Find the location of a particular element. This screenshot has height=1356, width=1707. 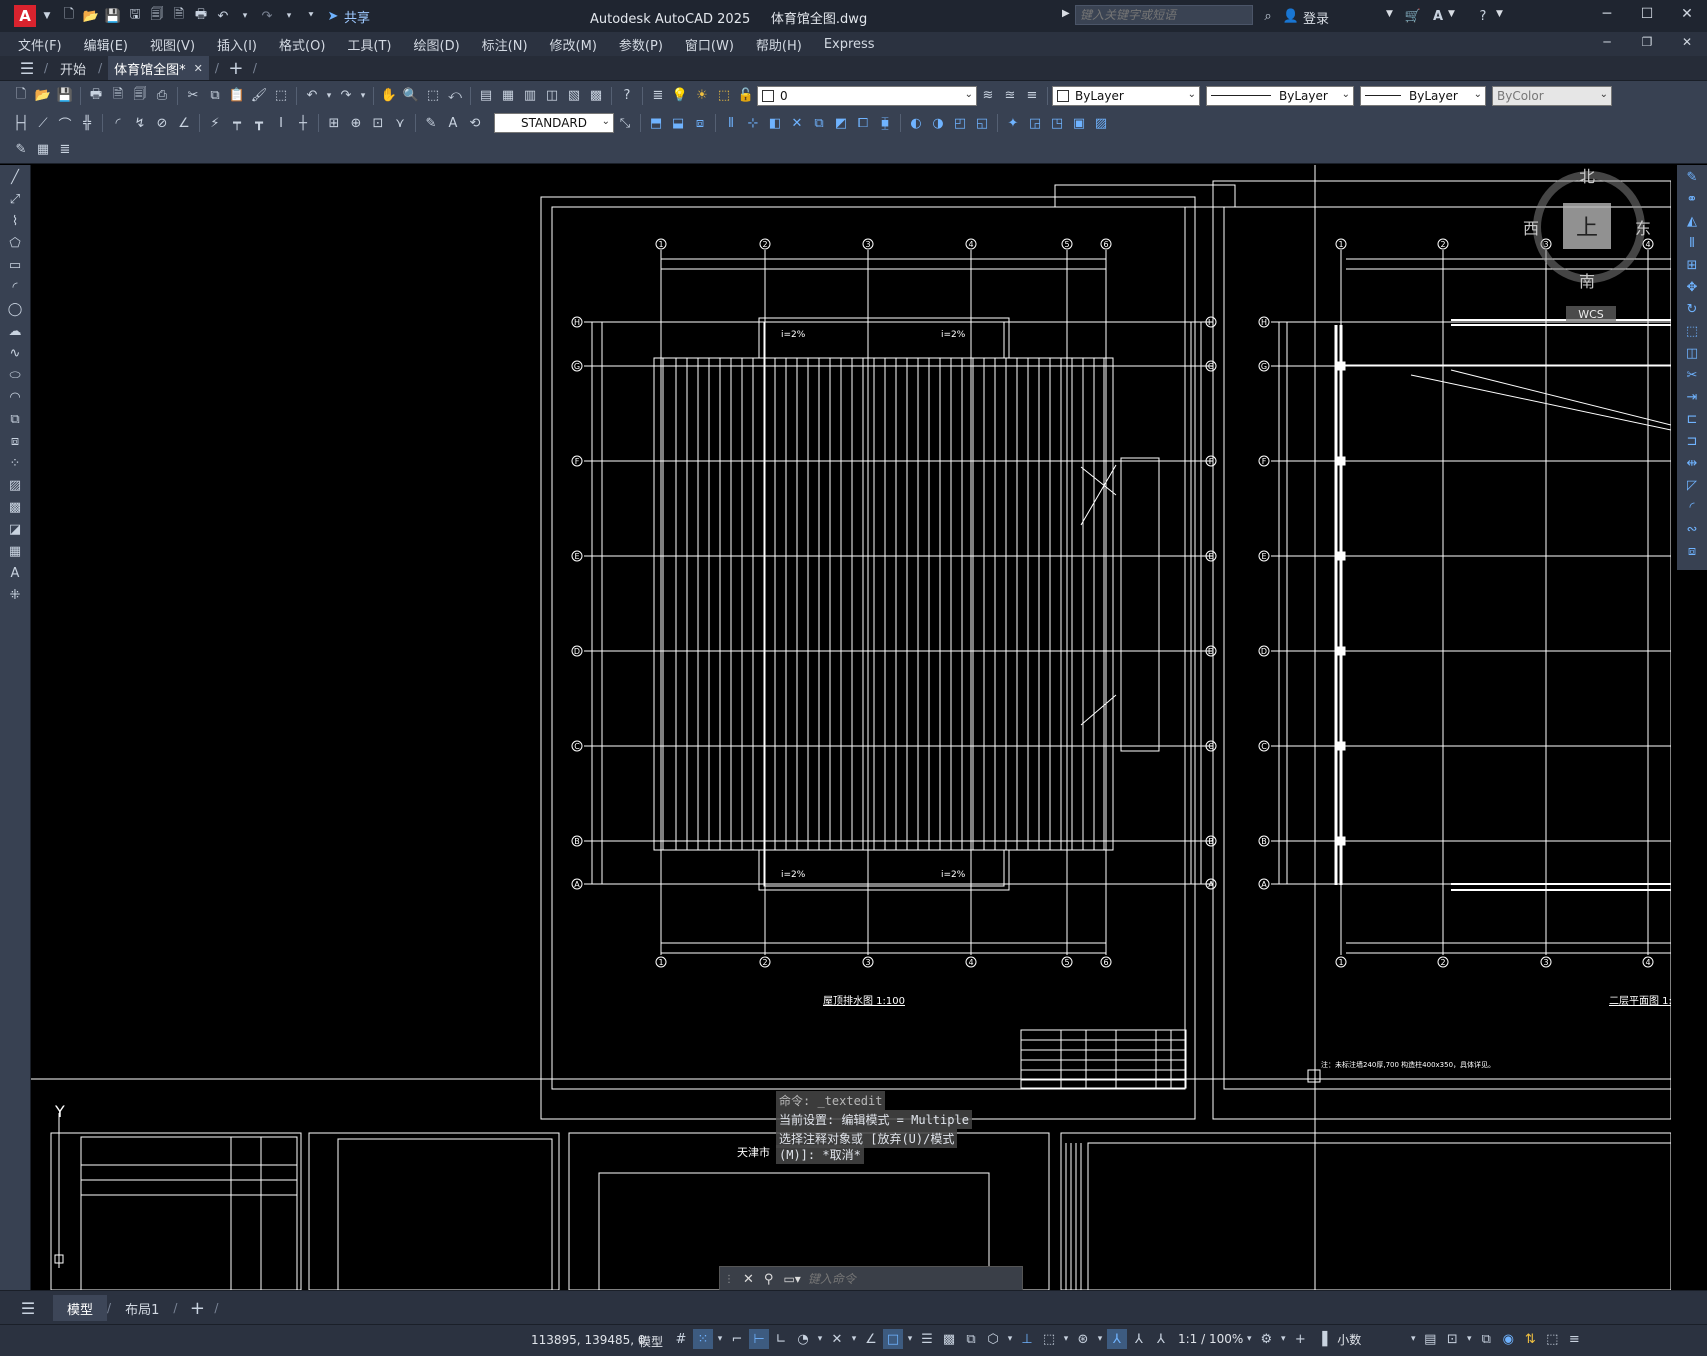

insert-block-icon: ⧉ is located at coordinates (15, 419).